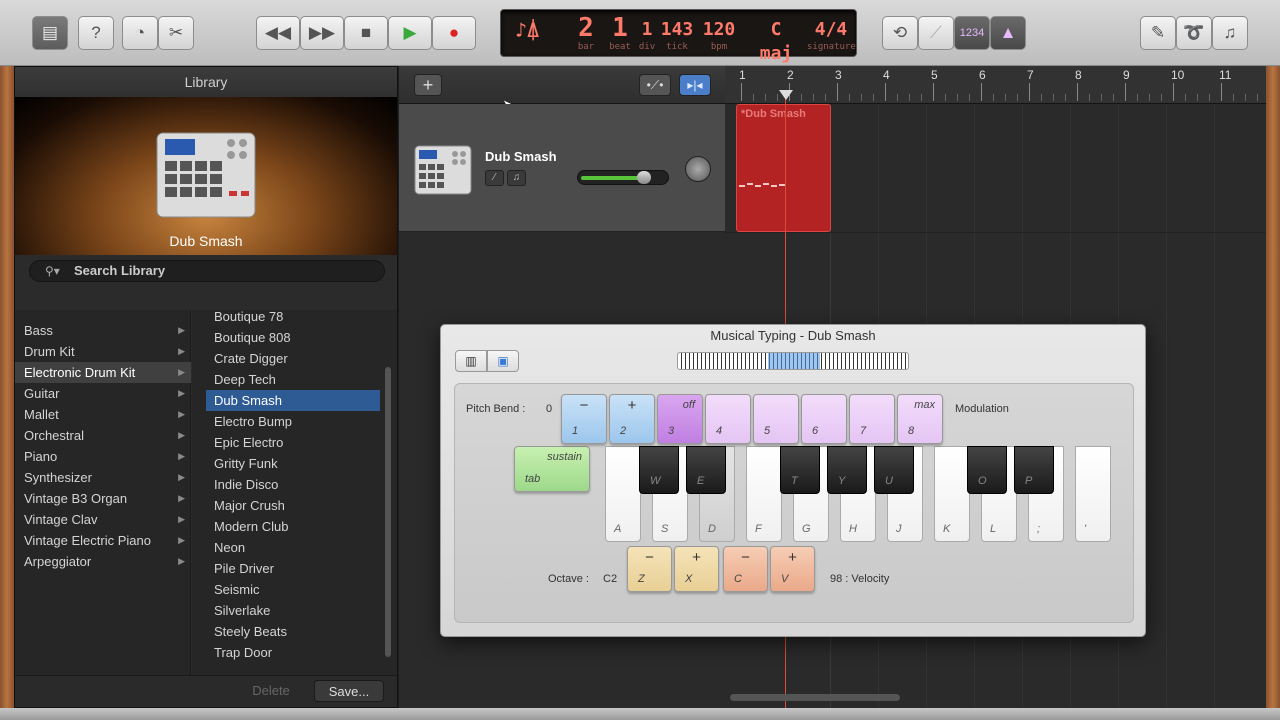  I want to click on category-item: Guitar ▶, so click(103, 393).